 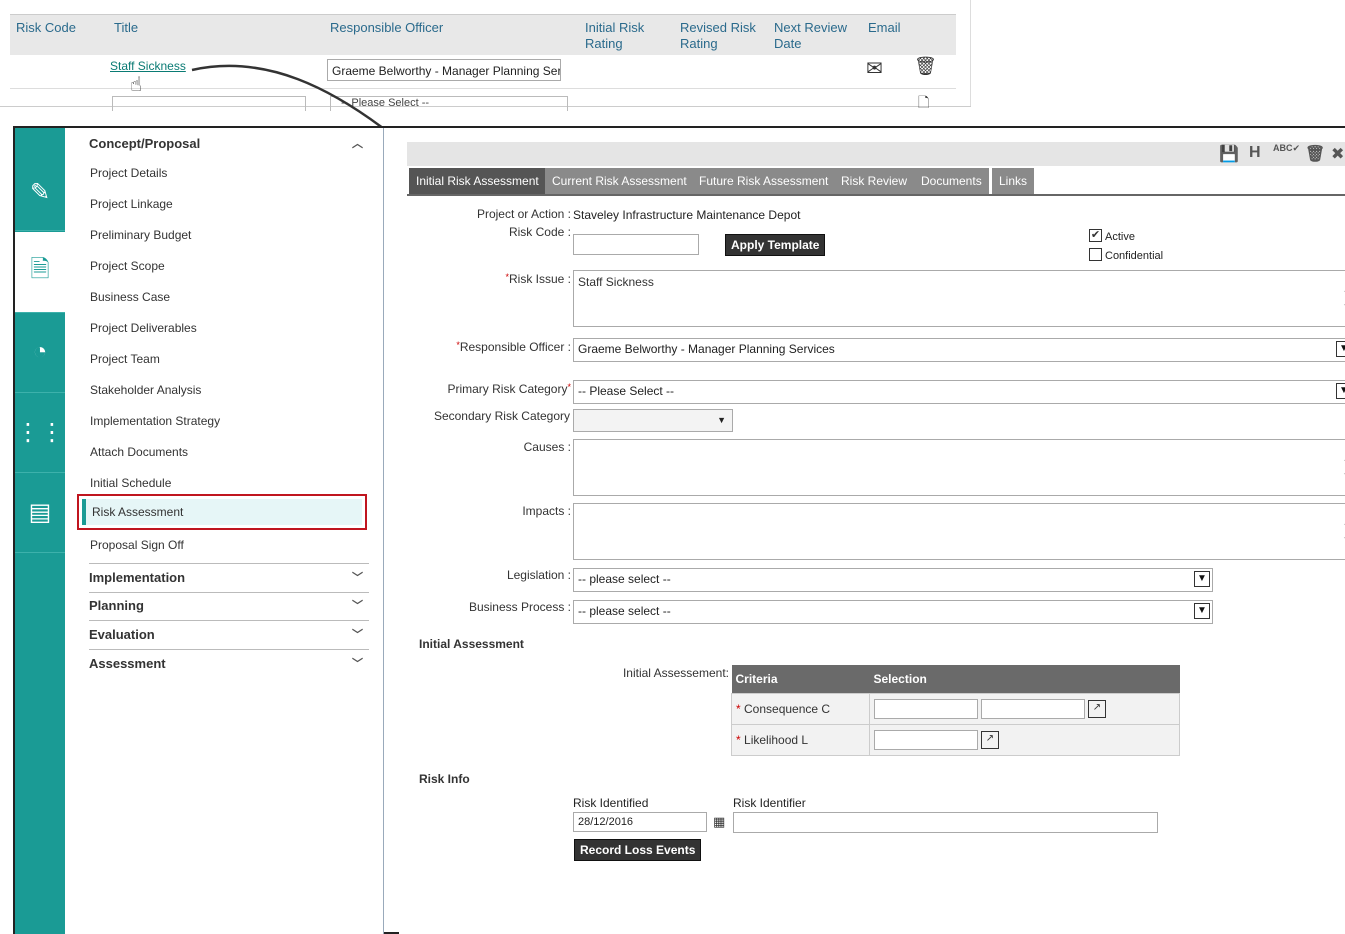 I want to click on consequence-input, so click(x=926, y=709).